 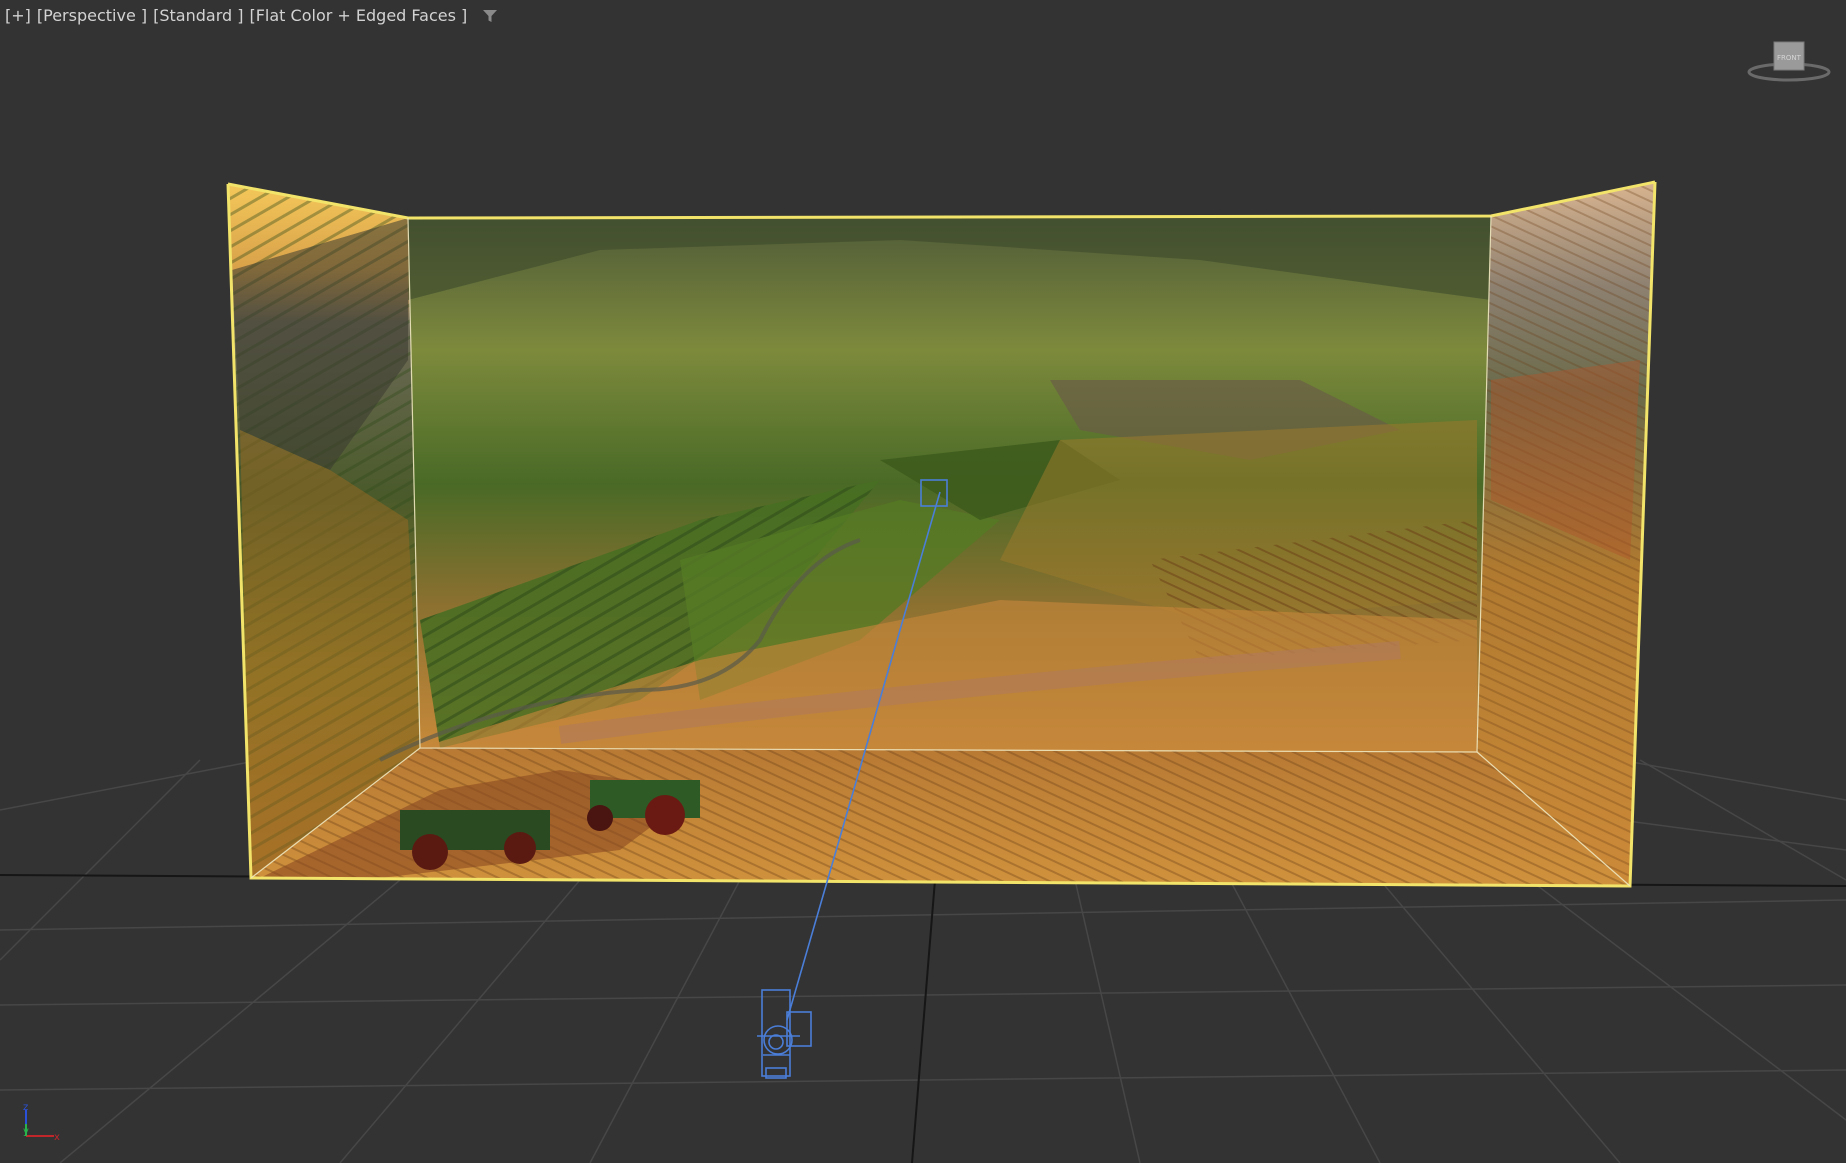 I want to click on axis-label-x: x, so click(x=57, y=1137).